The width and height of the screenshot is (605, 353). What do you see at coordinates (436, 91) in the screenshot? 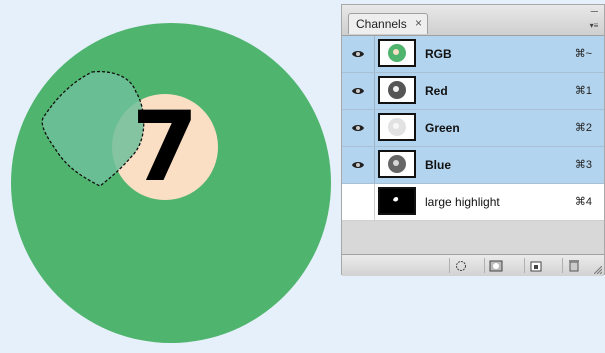
I see `channel-name: Red` at bounding box center [436, 91].